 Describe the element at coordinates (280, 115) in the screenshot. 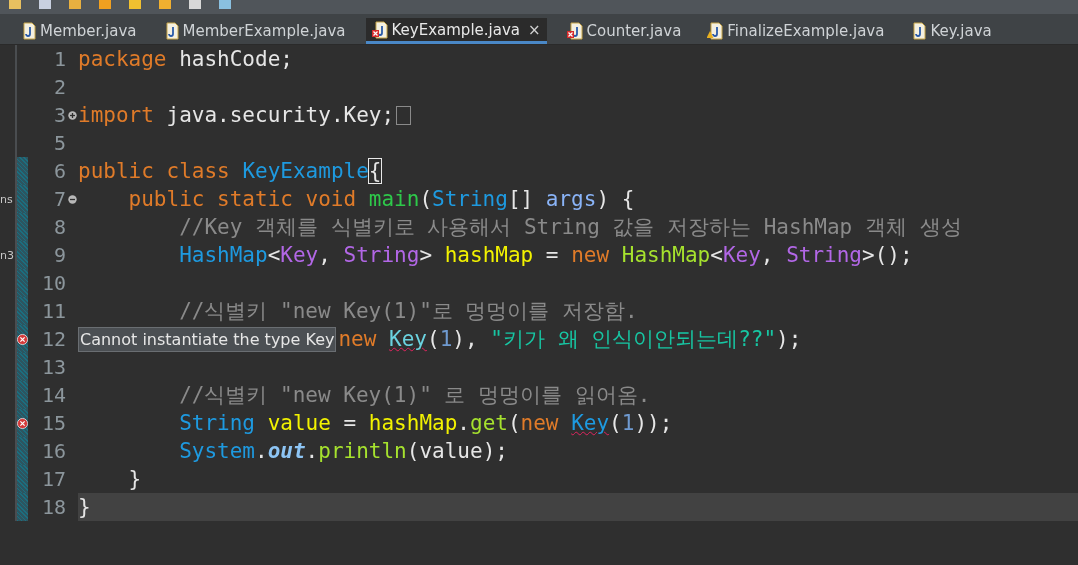

I see `code-token: java.security.Key;` at that location.